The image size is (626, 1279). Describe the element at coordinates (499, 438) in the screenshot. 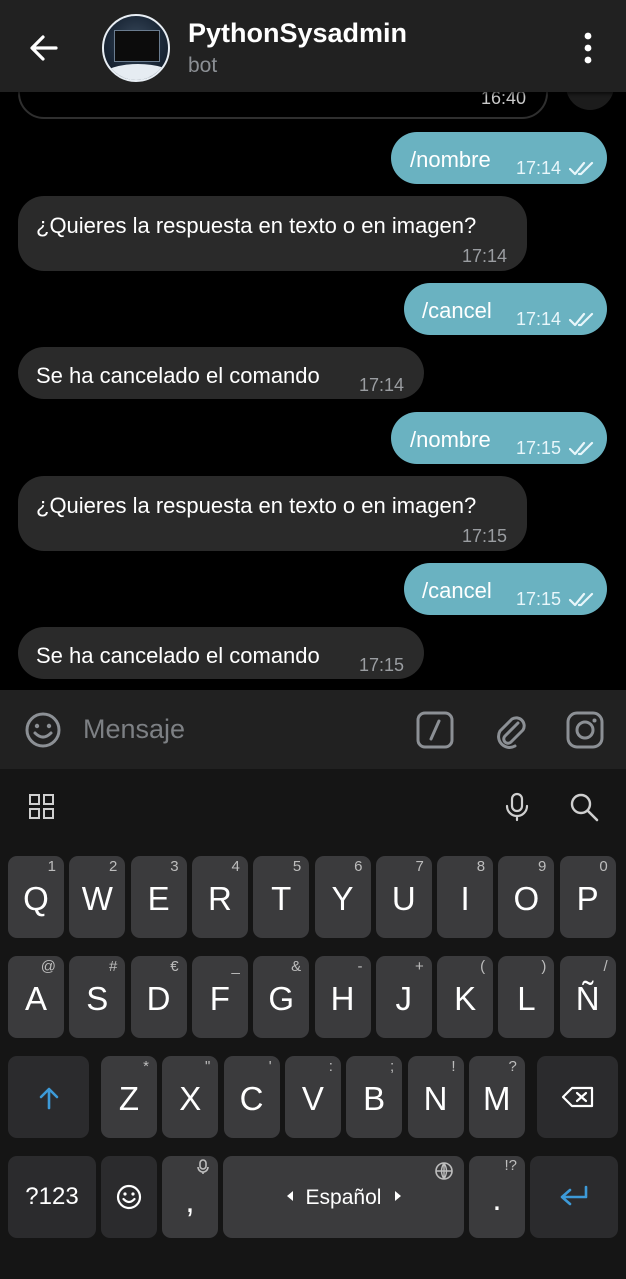

I see `outgoing-message: /nombre 17:15` at that location.